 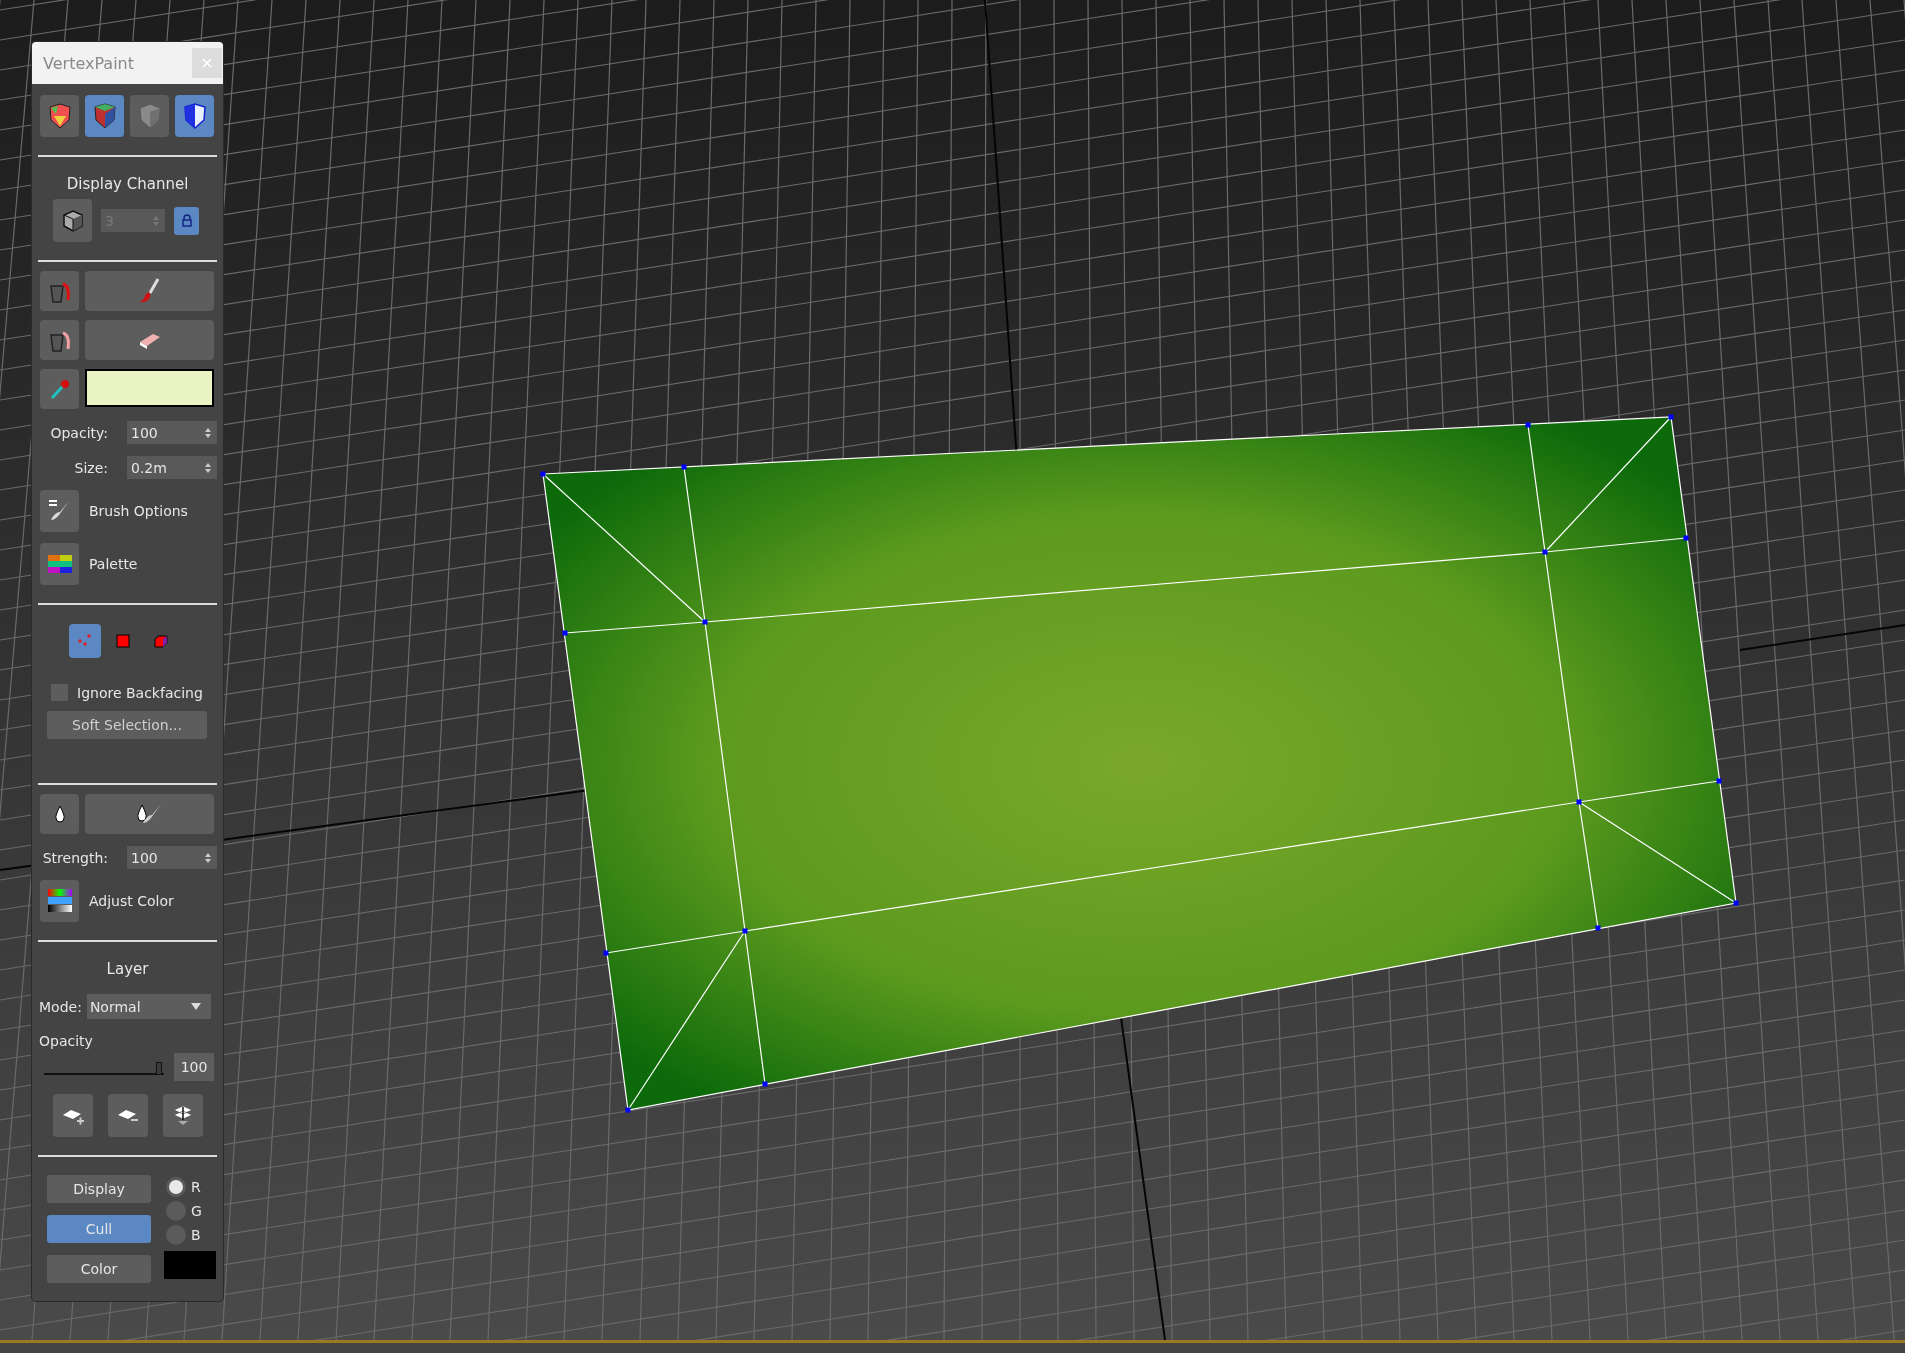 What do you see at coordinates (172, 857) in the screenshot?
I see `strength-spinner: 100` at bounding box center [172, 857].